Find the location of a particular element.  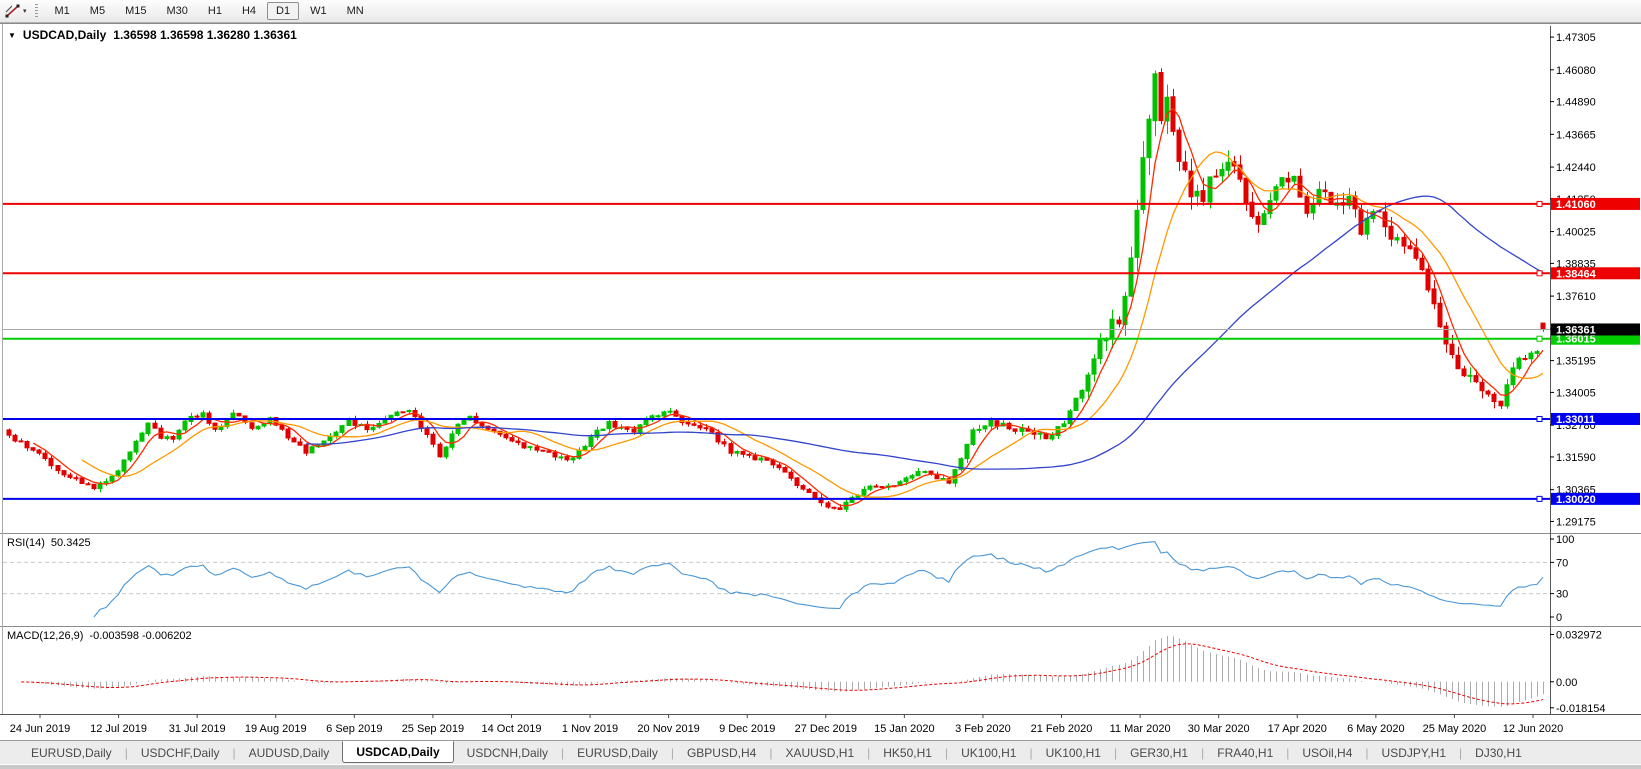

price-tick-label: 1.35195 is located at coordinates (1576, 362).